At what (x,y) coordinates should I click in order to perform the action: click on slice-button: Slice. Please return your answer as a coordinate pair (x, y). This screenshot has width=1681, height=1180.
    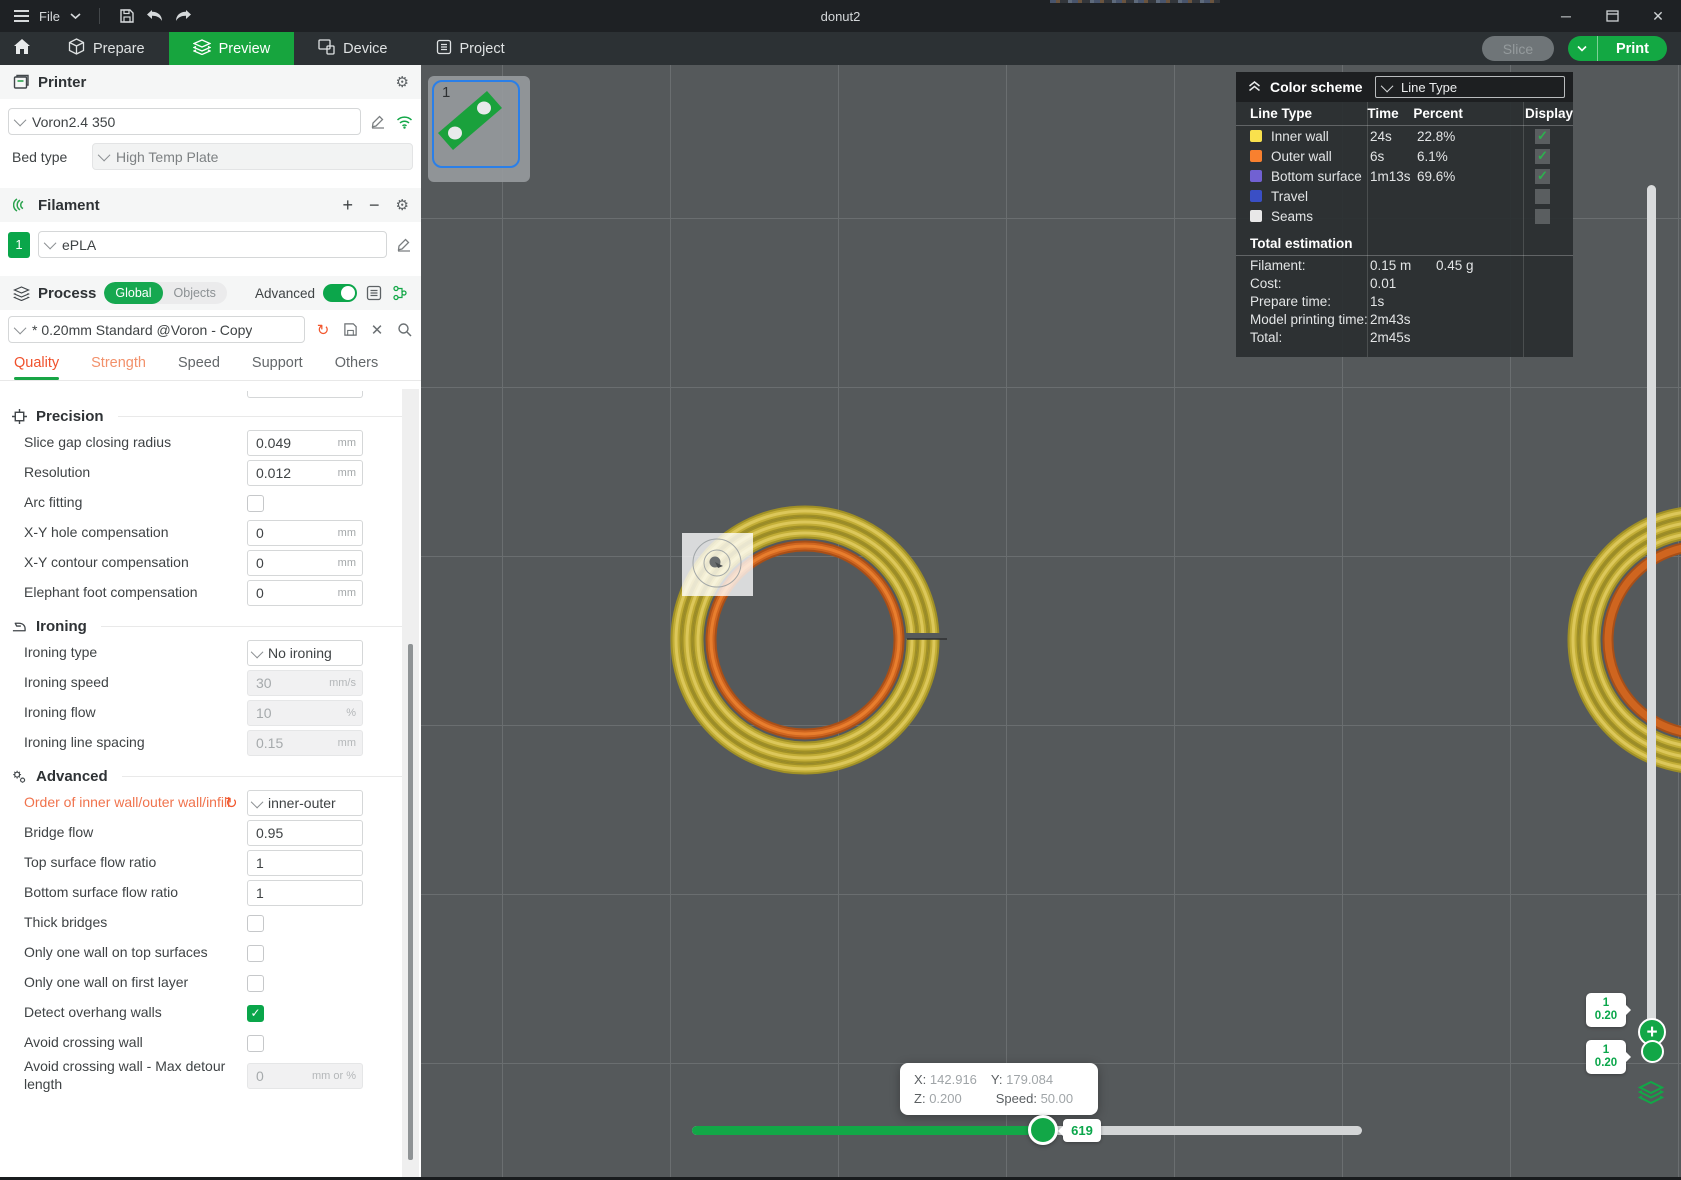
    Looking at the image, I should click on (1517, 48).